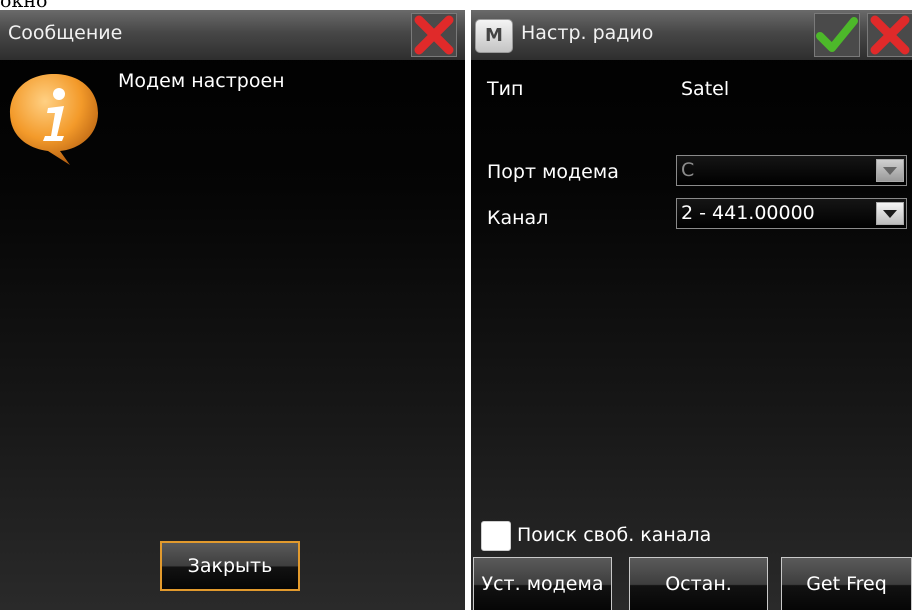  I want to click on modem-icon: M, so click(494, 36).